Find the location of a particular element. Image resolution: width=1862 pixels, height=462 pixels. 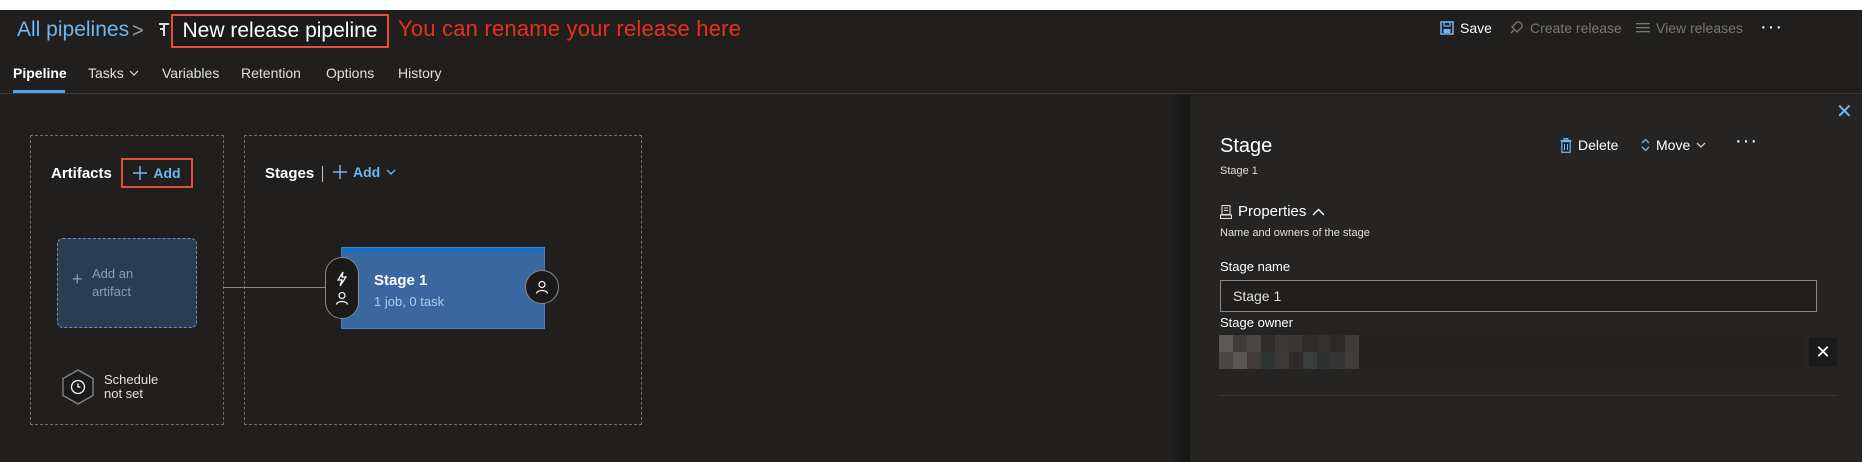

tab-tasks-label: Tasks is located at coordinates (106, 73).